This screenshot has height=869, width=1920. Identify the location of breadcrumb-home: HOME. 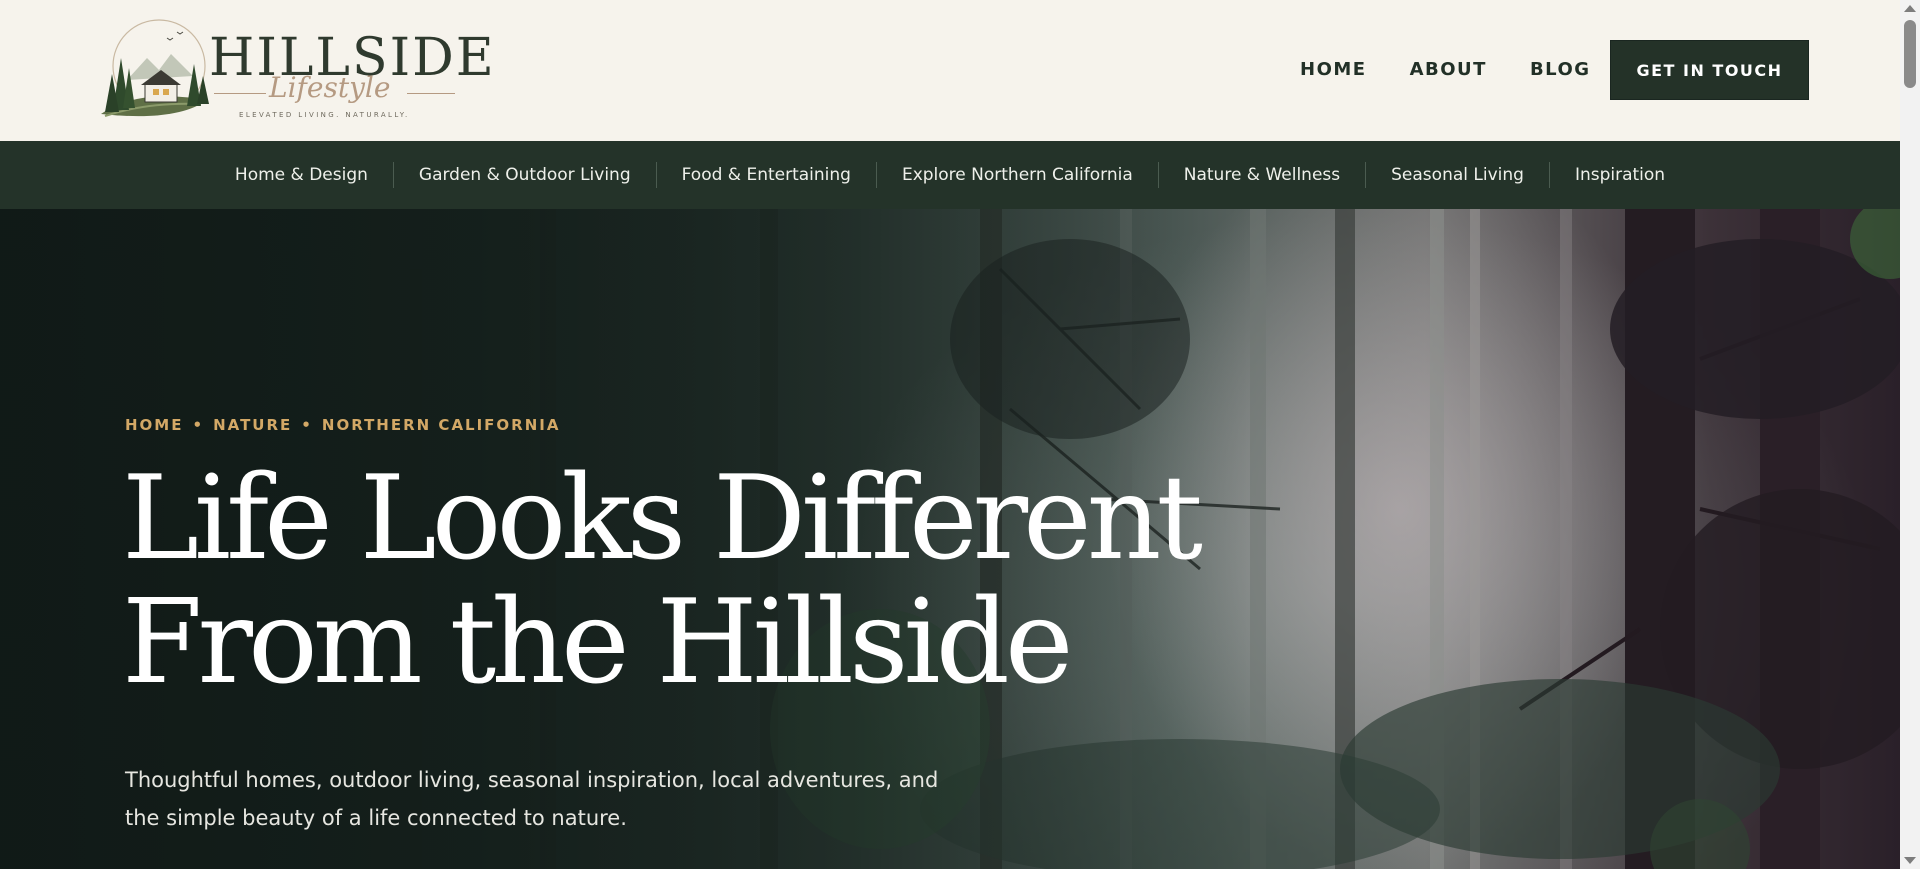
(154, 425).